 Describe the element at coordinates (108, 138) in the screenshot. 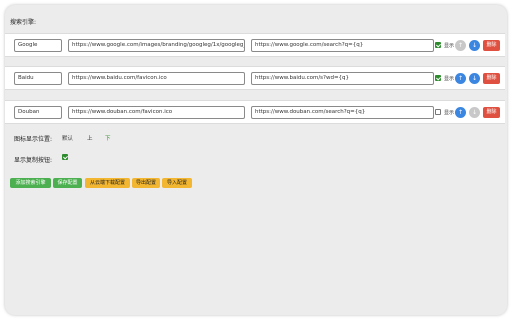

I see `icon-position-option-bottom: 下` at that location.